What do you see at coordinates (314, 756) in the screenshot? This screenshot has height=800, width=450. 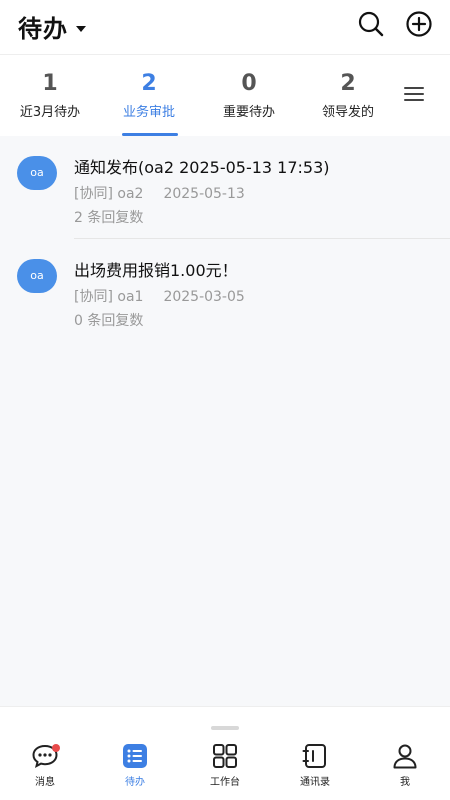 I see `address-book-icon` at bounding box center [314, 756].